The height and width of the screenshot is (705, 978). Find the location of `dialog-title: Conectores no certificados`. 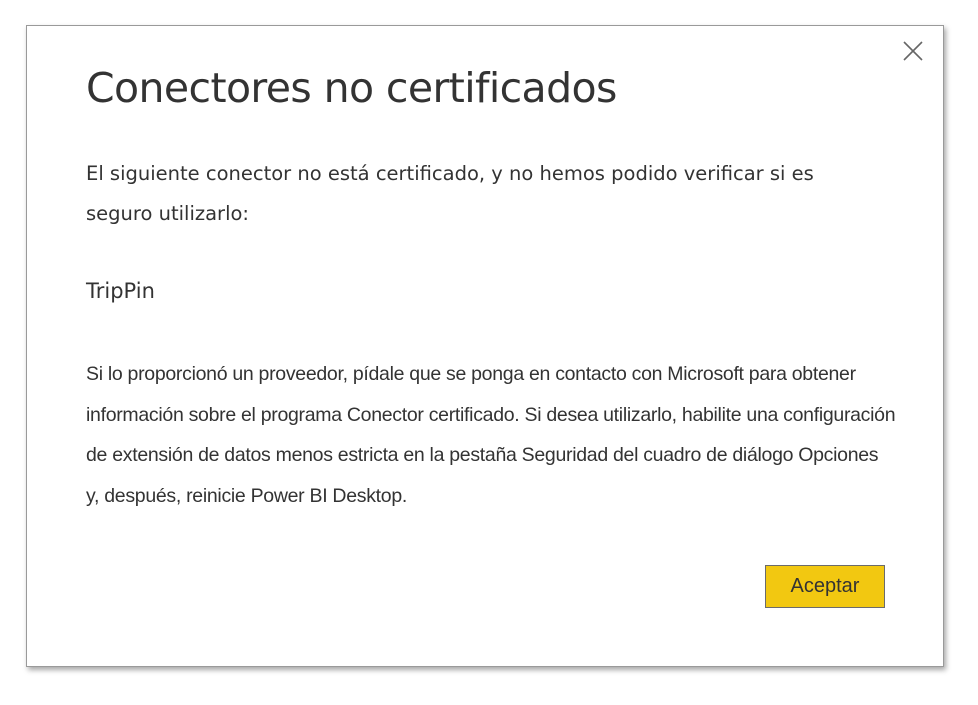

dialog-title: Conectores no certificados is located at coordinates (351, 88).